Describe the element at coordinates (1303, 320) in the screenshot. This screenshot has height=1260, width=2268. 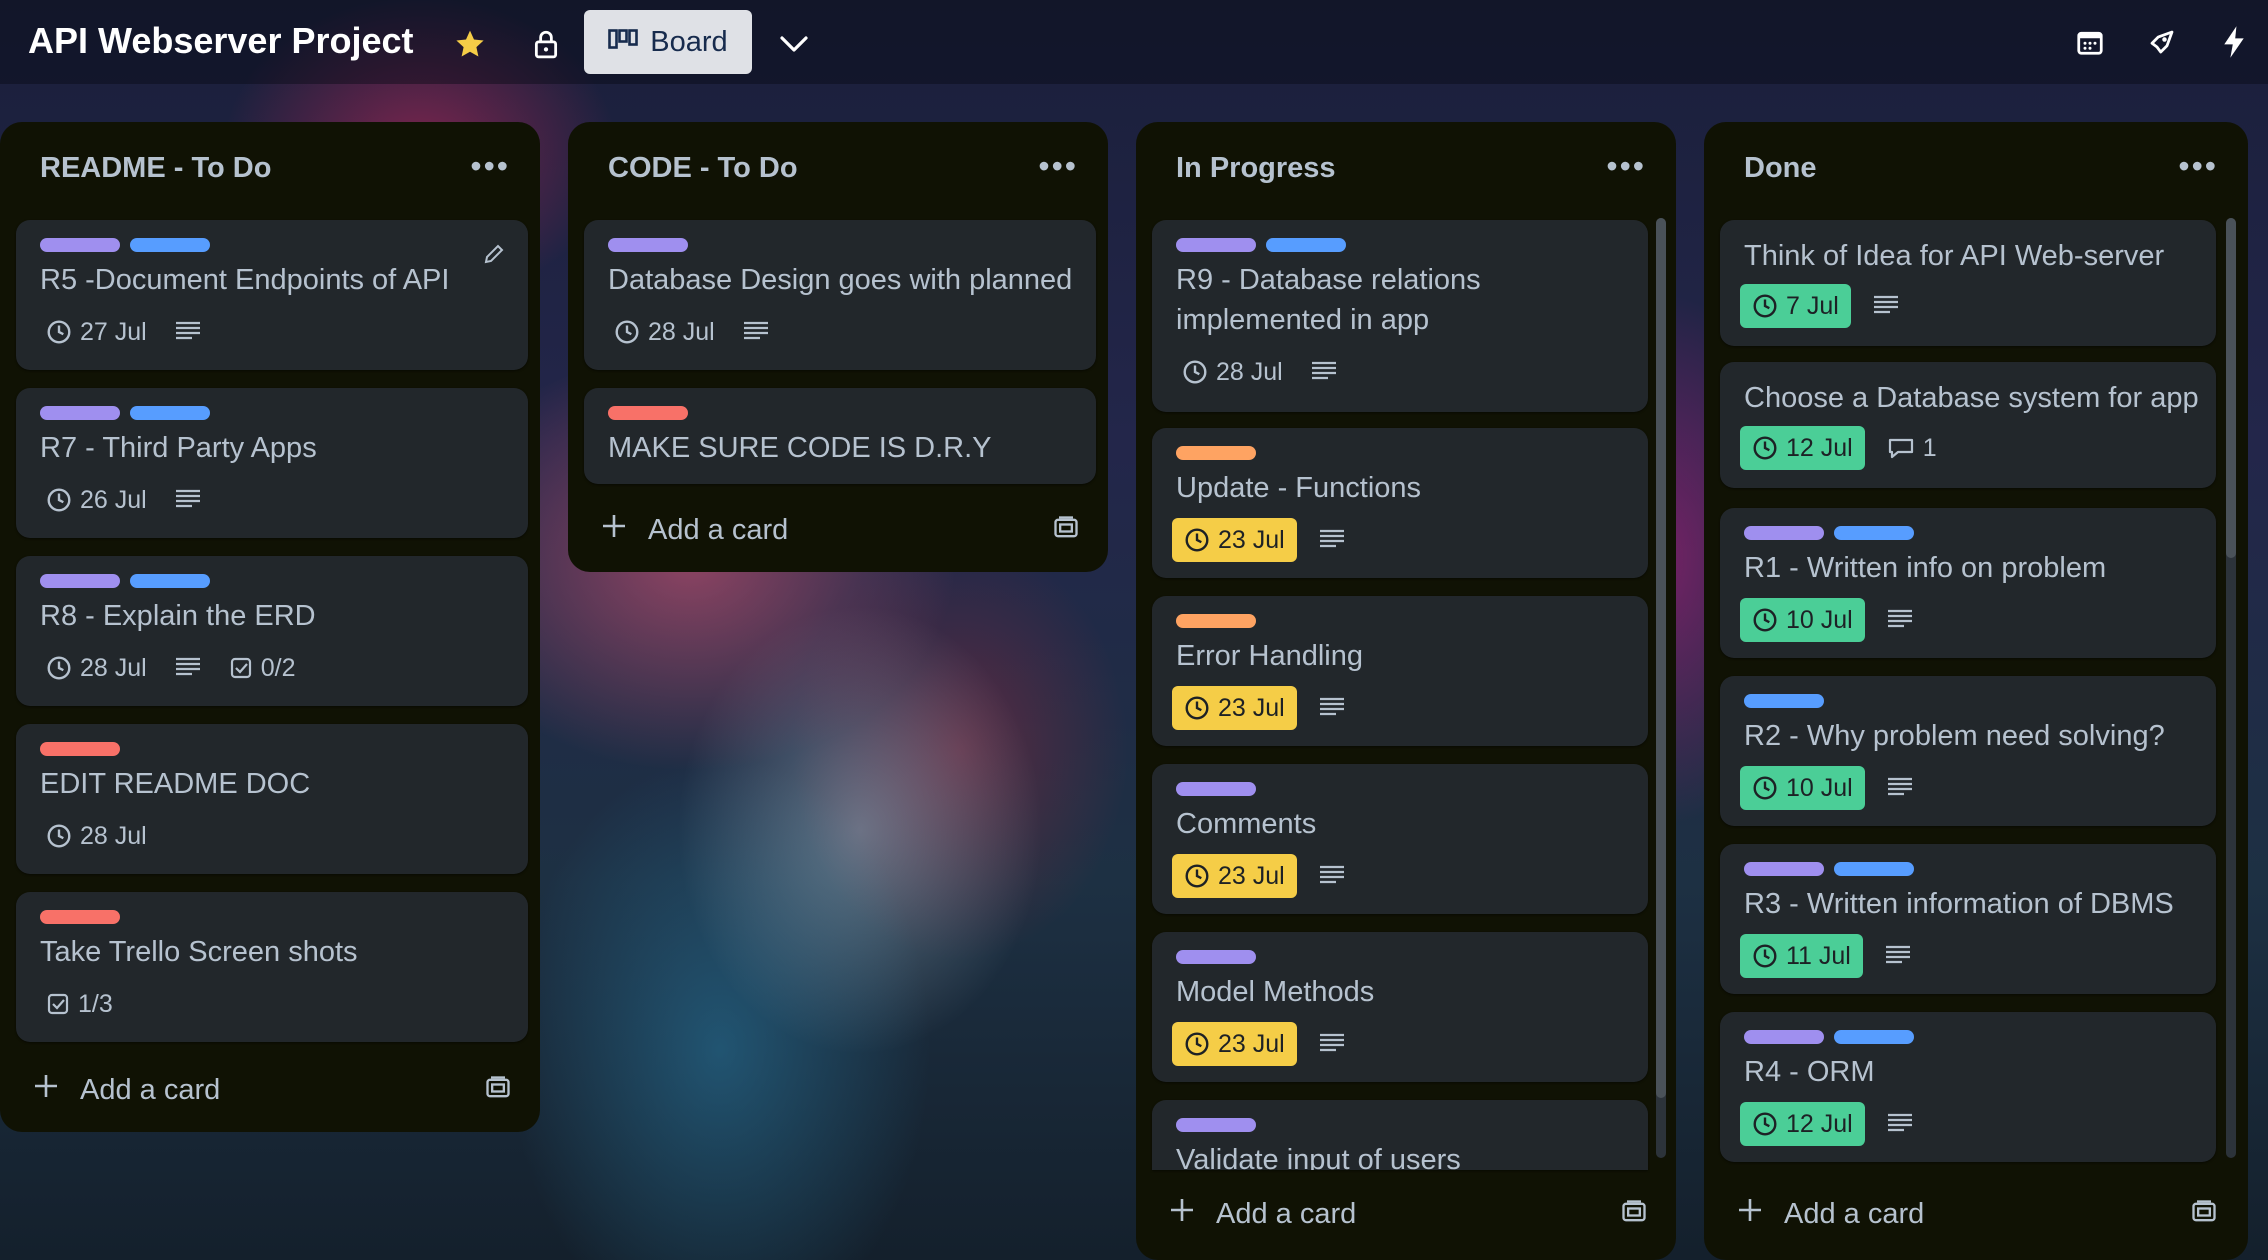
I see `card-title-line-2: implemented in app` at that location.